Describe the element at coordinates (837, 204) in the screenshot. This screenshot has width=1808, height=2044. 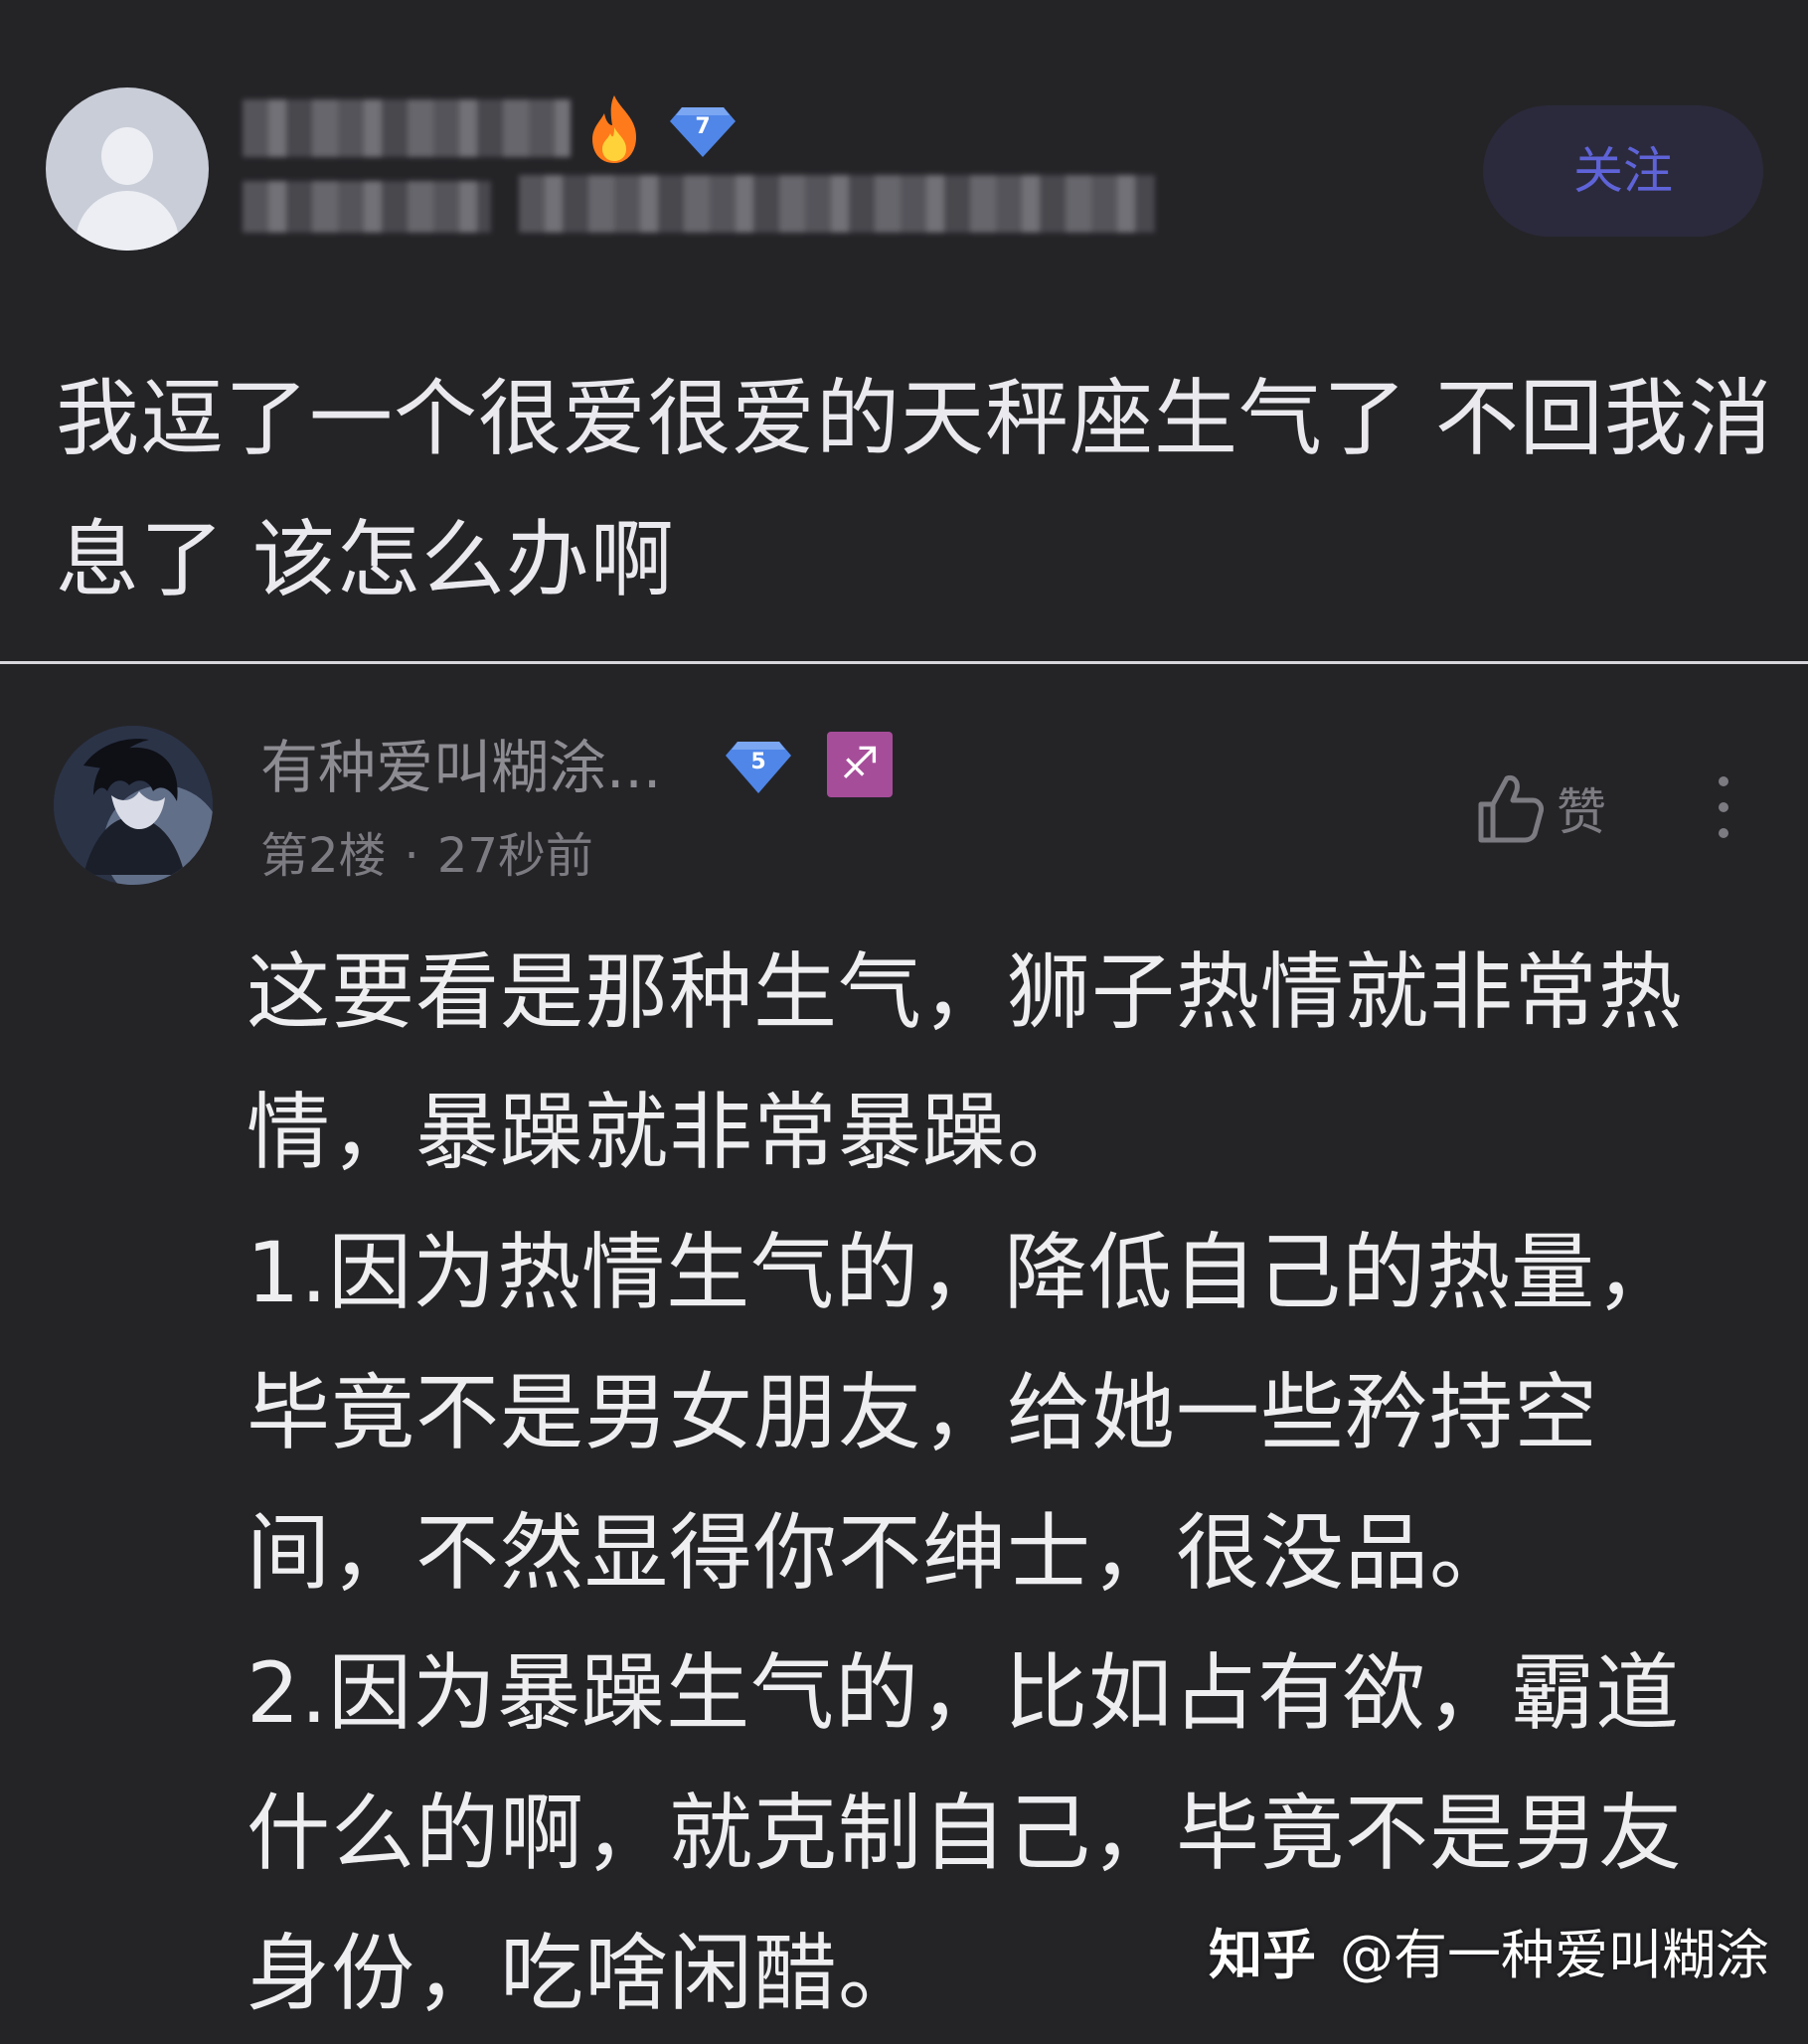
I see `post-author-meta-redacted` at that location.